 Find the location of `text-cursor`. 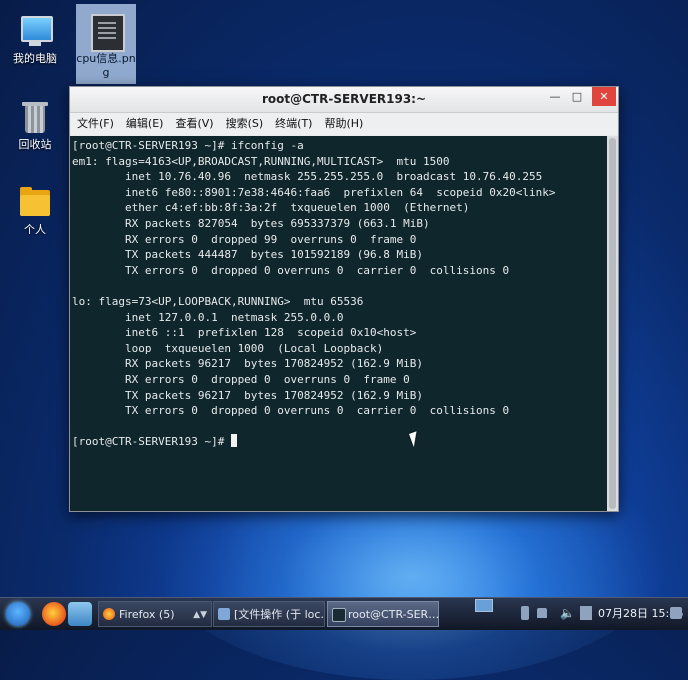

text-cursor is located at coordinates (233, 441).